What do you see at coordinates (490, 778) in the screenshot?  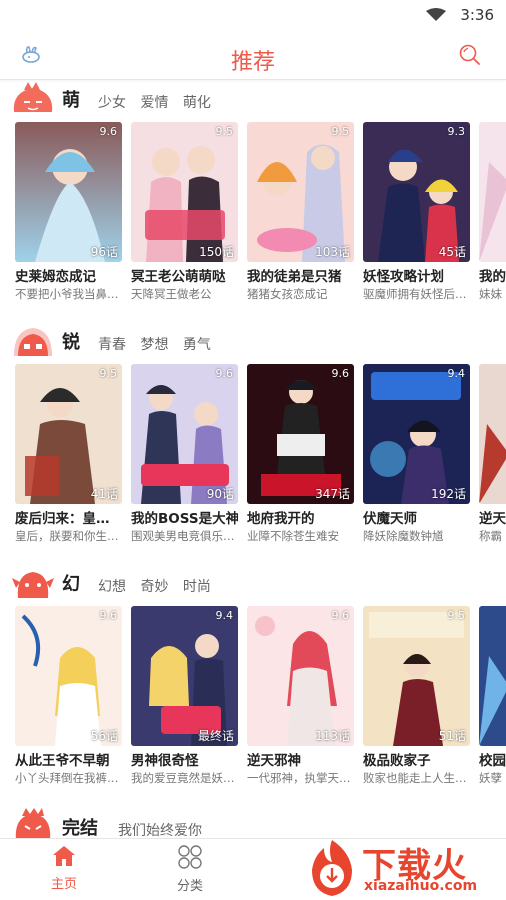 I see `comic-desc: 妖孽` at bounding box center [490, 778].